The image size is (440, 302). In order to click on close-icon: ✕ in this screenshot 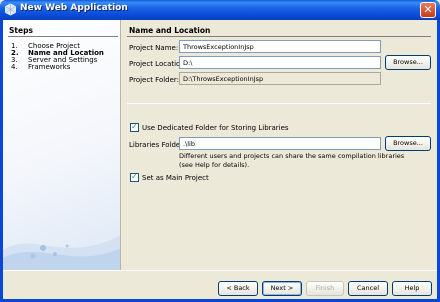, I will do `click(428, 9)`.